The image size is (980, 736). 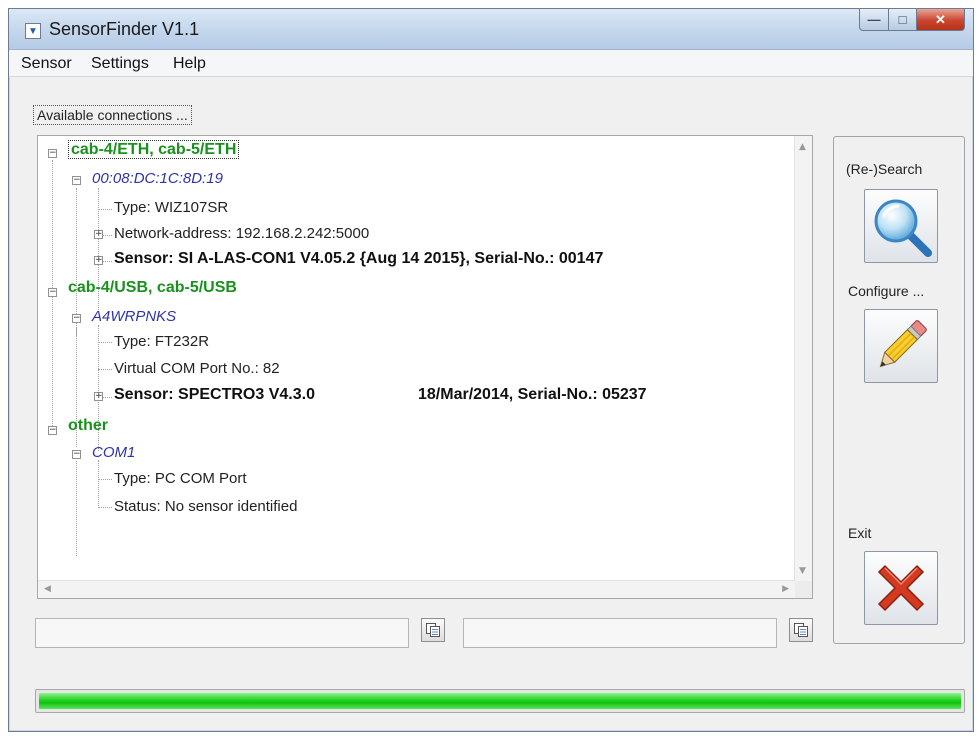 I want to click on title-bar: ▼ SensorFinder V1.1 — □ ✕, so click(x=491, y=29).